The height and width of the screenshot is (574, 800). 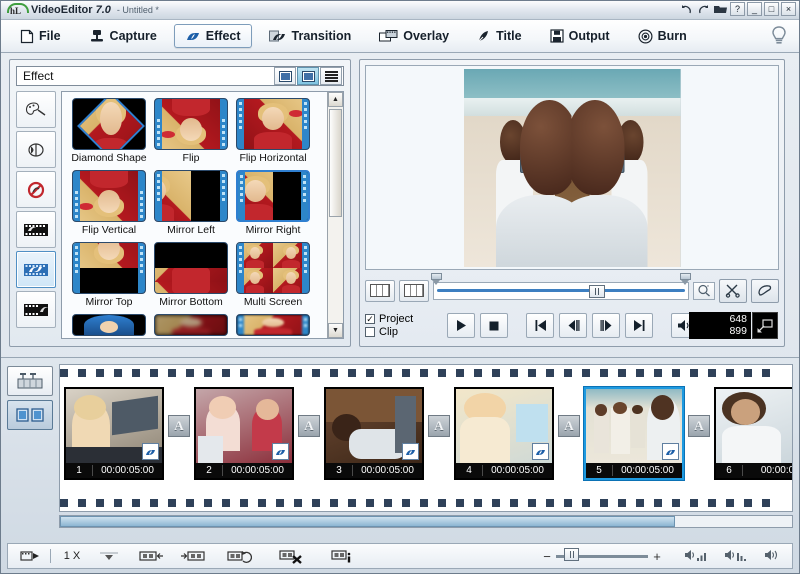 What do you see at coordinates (370, 332) in the screenshot?
I see `clip-checkbox` at bounding box center [370, 332].